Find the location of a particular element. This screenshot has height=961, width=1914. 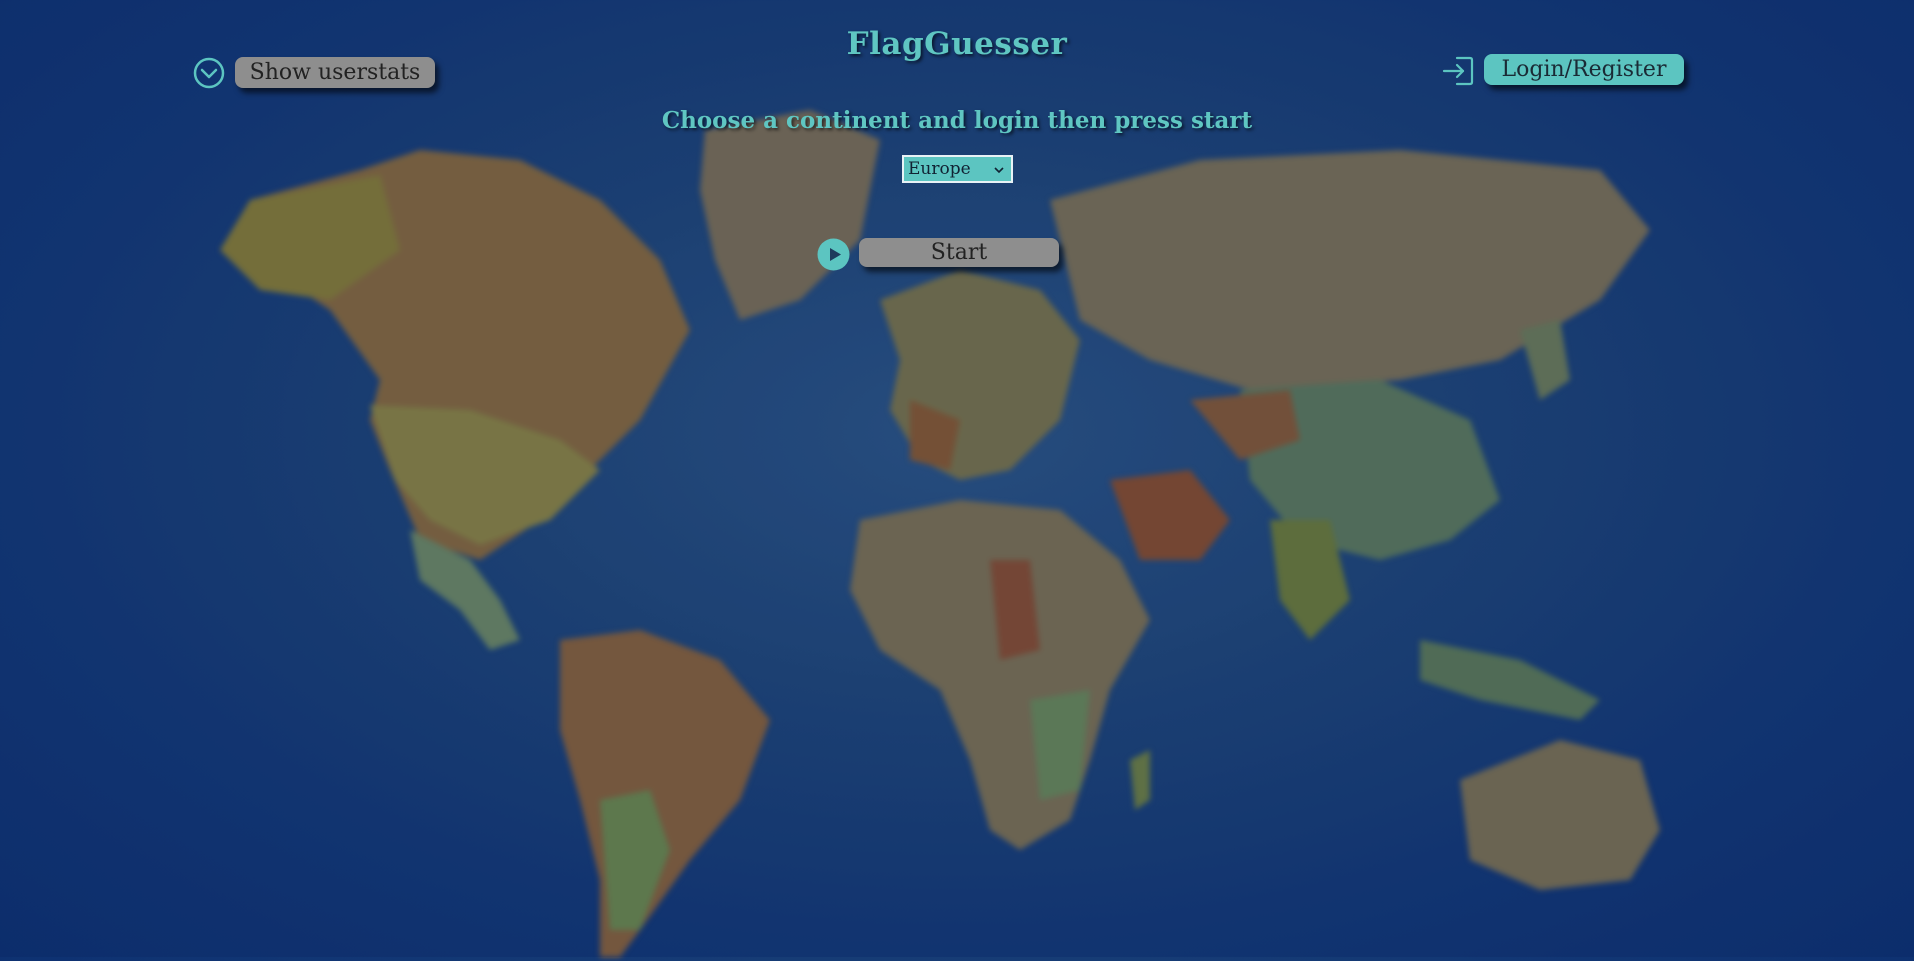

login-register-button: Login/Register is located at coordinates (1584, 69).